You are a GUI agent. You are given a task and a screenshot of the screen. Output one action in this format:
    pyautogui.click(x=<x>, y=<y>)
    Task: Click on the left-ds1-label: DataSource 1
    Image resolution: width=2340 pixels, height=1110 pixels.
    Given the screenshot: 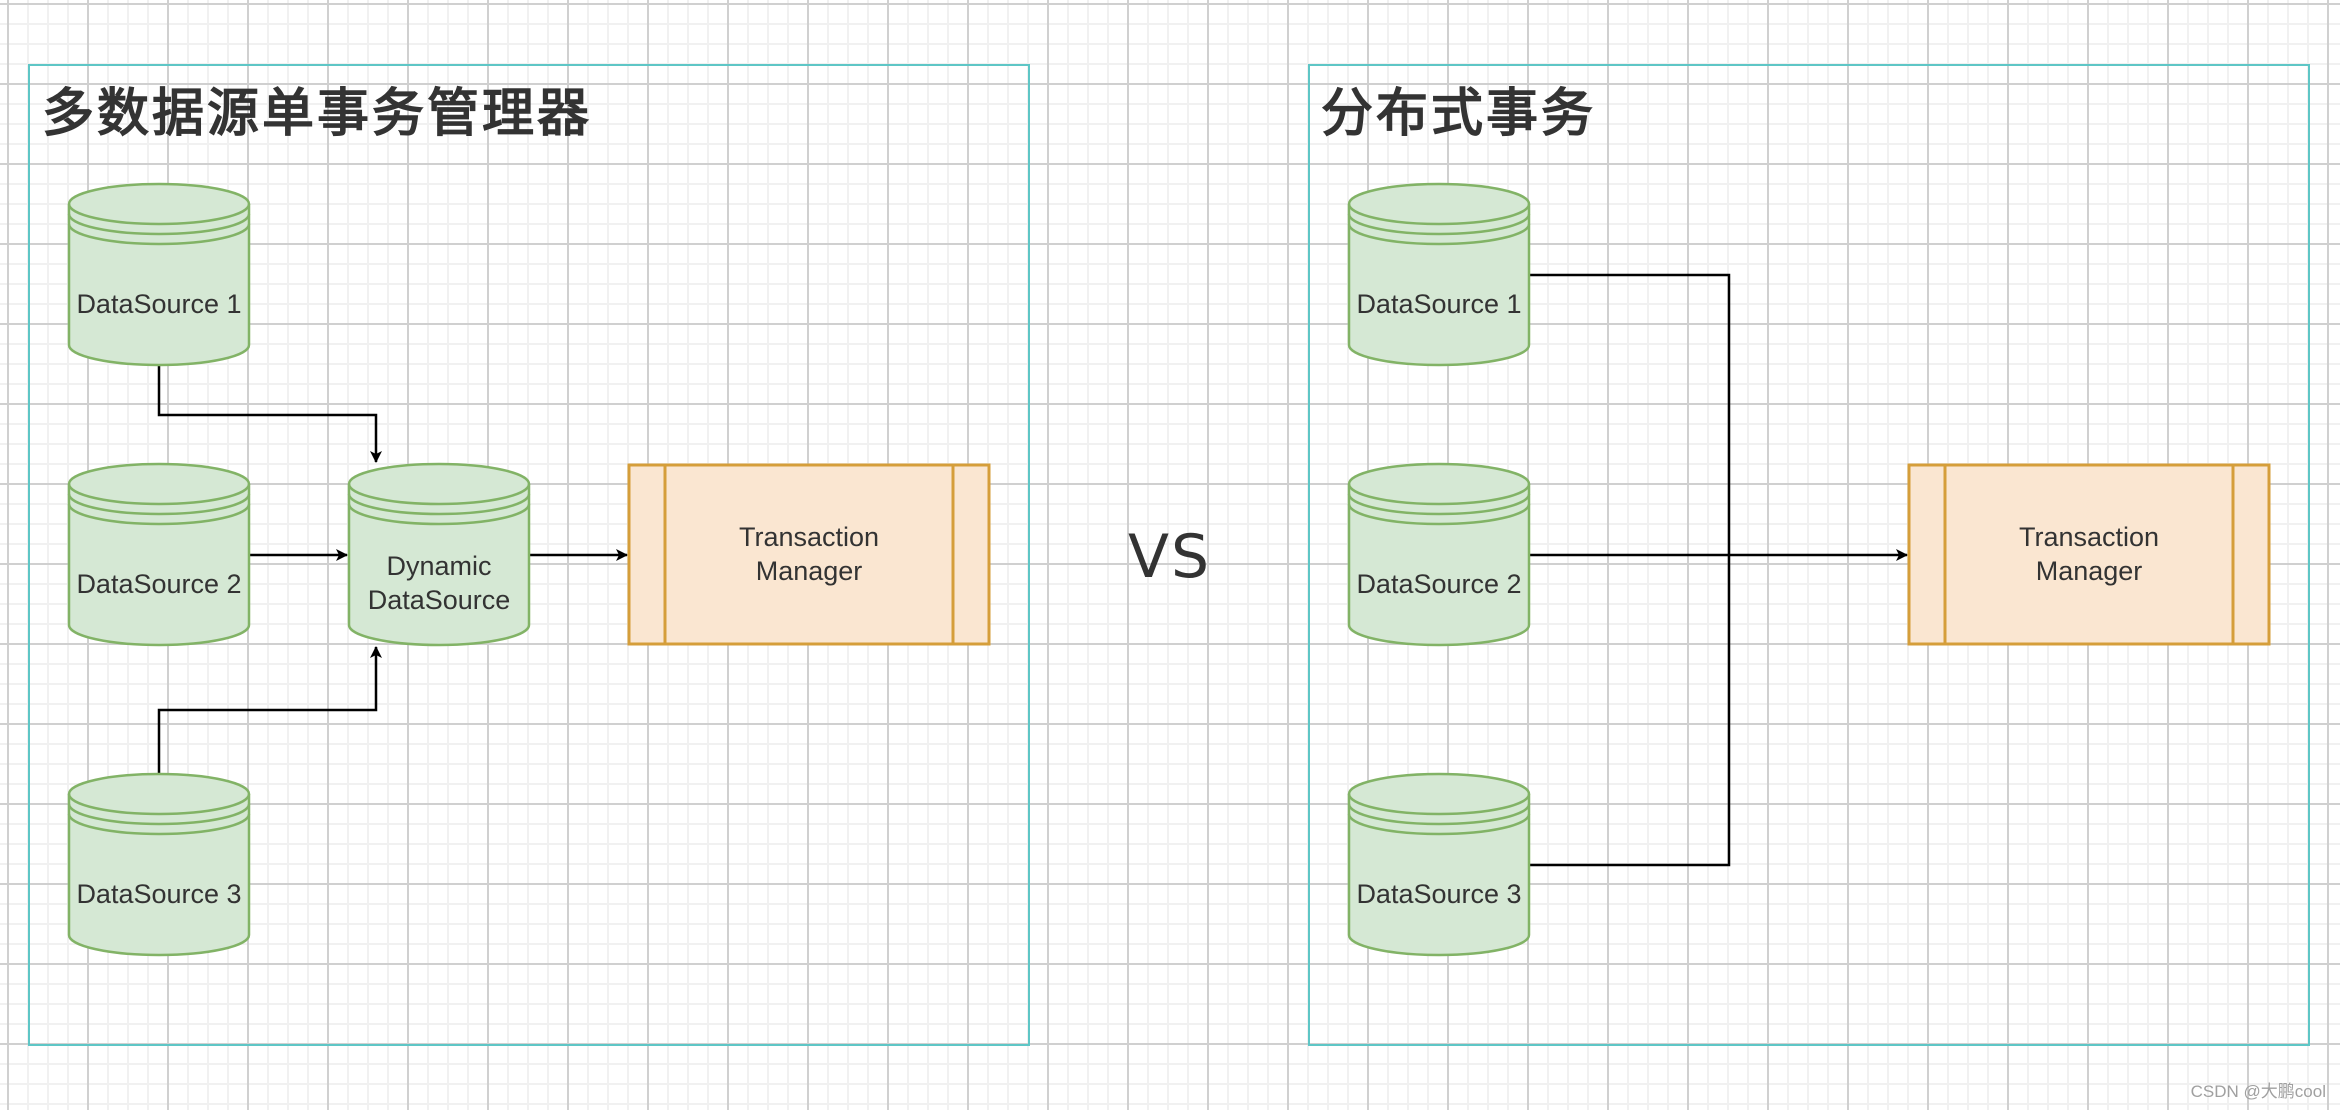 What is the action you would take?
    pyautogui.click(x=159, y=304)
    